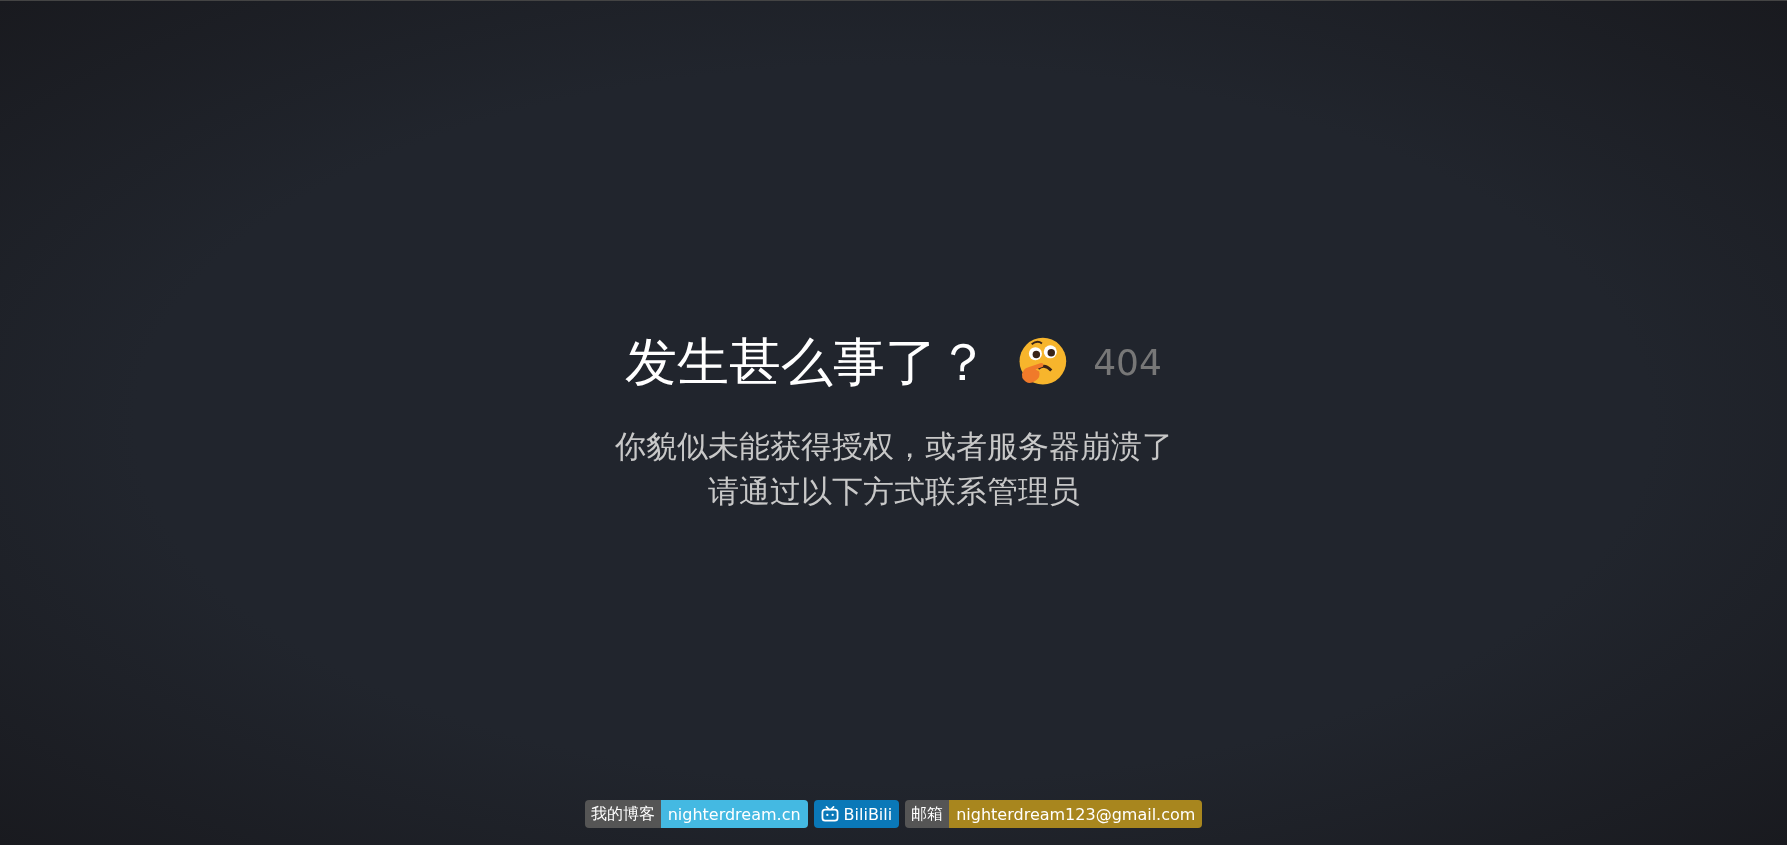  Describe the element at coordinates (829, 814) in the screenshot. I see `tv-icon` at that location.